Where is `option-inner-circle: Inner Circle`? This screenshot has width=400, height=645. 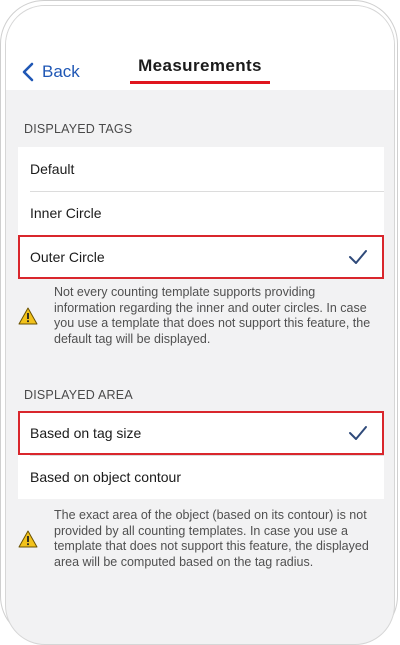
option-inner-circle: Inner Circle is located at coordinates (201, 213).